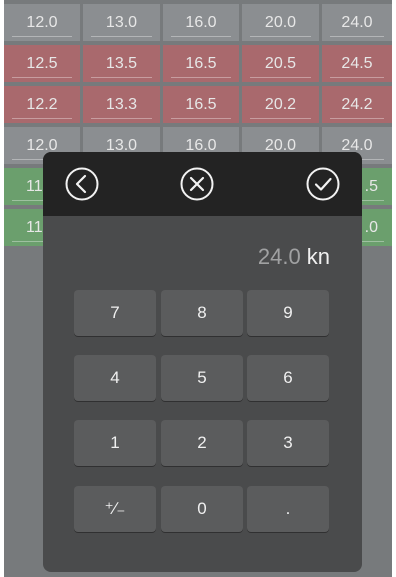  Describe the element at coordinates (280, 104) in the screenshot. I see `grid-cell: 20.2` at that location.